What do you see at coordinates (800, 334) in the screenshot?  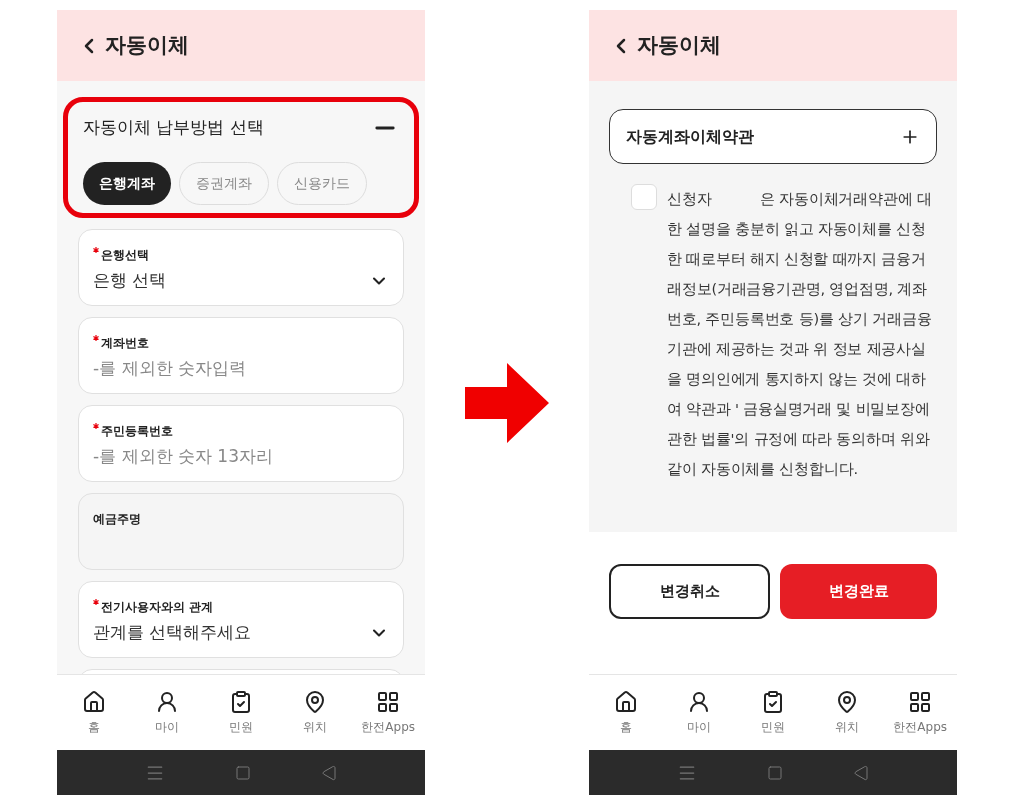 I see `agreement-text: 신청자 은 자동이체거래약관에 대한 설명을 충분히 읽고 자동이체를 신청한 때로부터 해지 신청할 때까지 금융거래정보(거래금융기관명, 영업점명, 계좌번호, 주민등록번호 등)를 상기 거래금융기관에 제공하는 것과 위 정보 제공사실을 명의인에게 통지하지 않는 것에 대하여 약관과 ' 금융실명거래 및 비밀보장에 관한 법률'의 규정에 따라 동의하며 위와 같이 자동이체를 신청합니다.` at bounding box center [800, 334].